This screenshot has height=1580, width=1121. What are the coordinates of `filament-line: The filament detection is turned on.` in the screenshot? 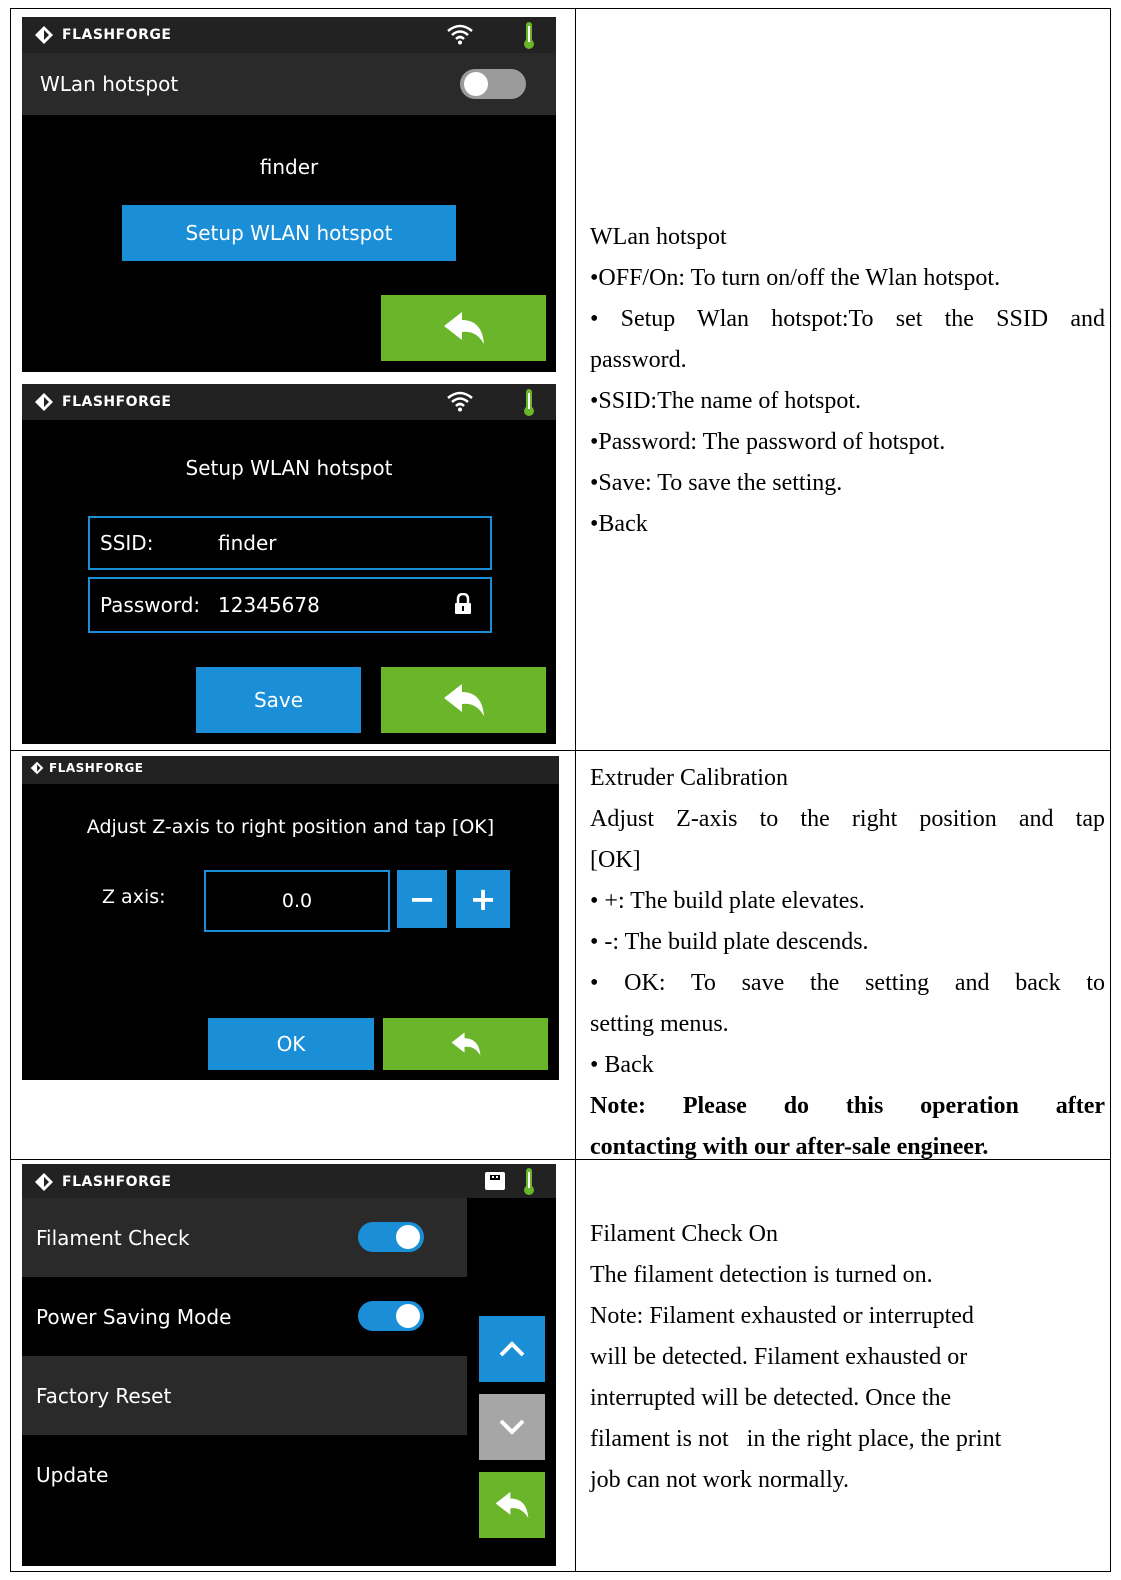 It's located at (761, 1275).